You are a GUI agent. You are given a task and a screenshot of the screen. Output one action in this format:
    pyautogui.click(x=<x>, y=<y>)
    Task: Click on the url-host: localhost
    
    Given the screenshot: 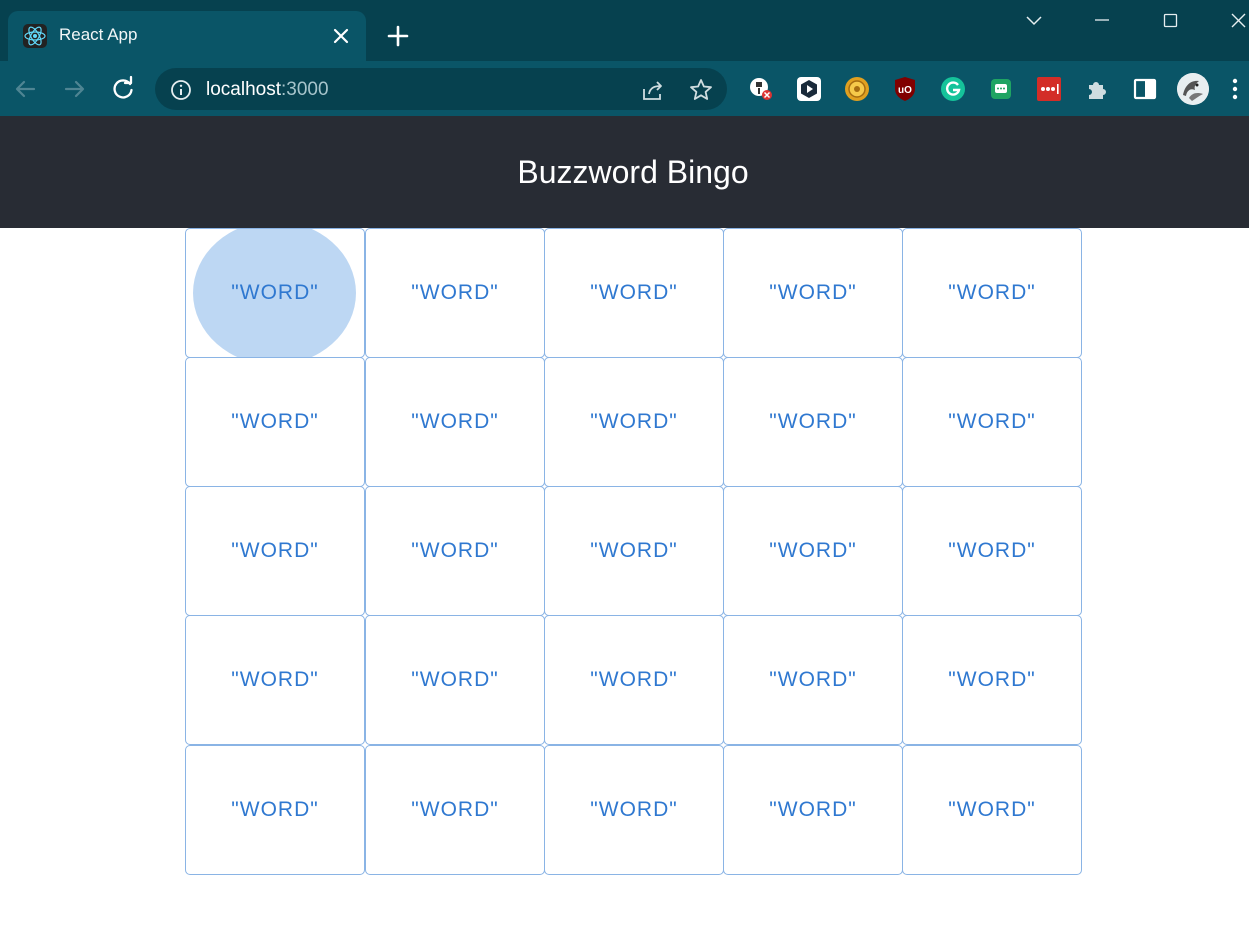 What is the action you would take?
    pyautogui.click(x=243, y=89)
    